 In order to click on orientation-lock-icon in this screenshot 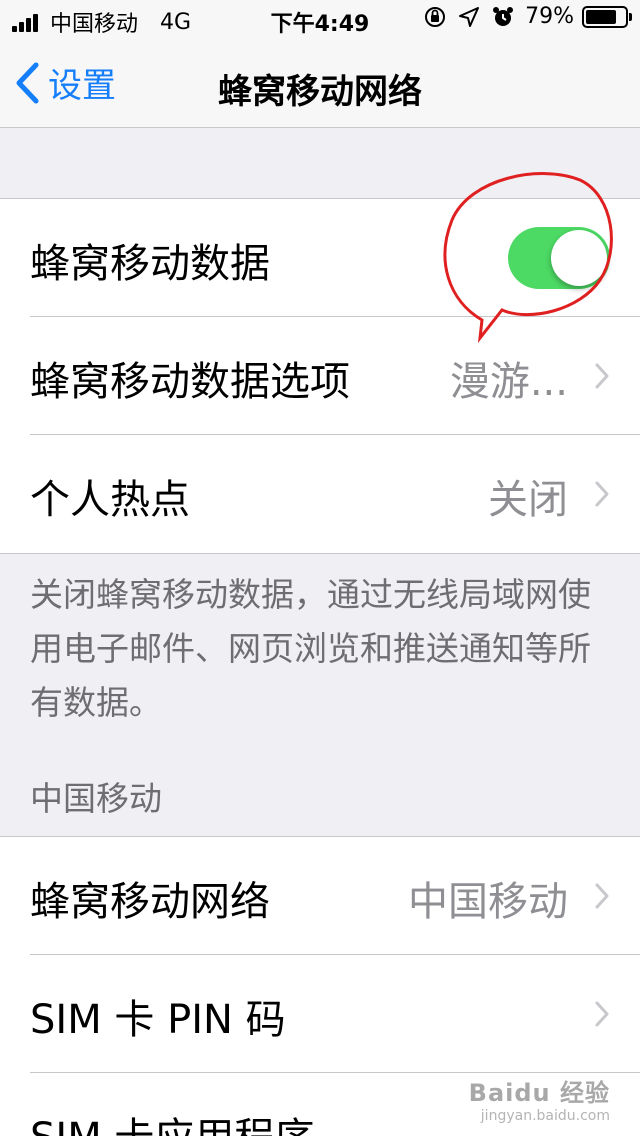, I will do `click(435, 17)`.